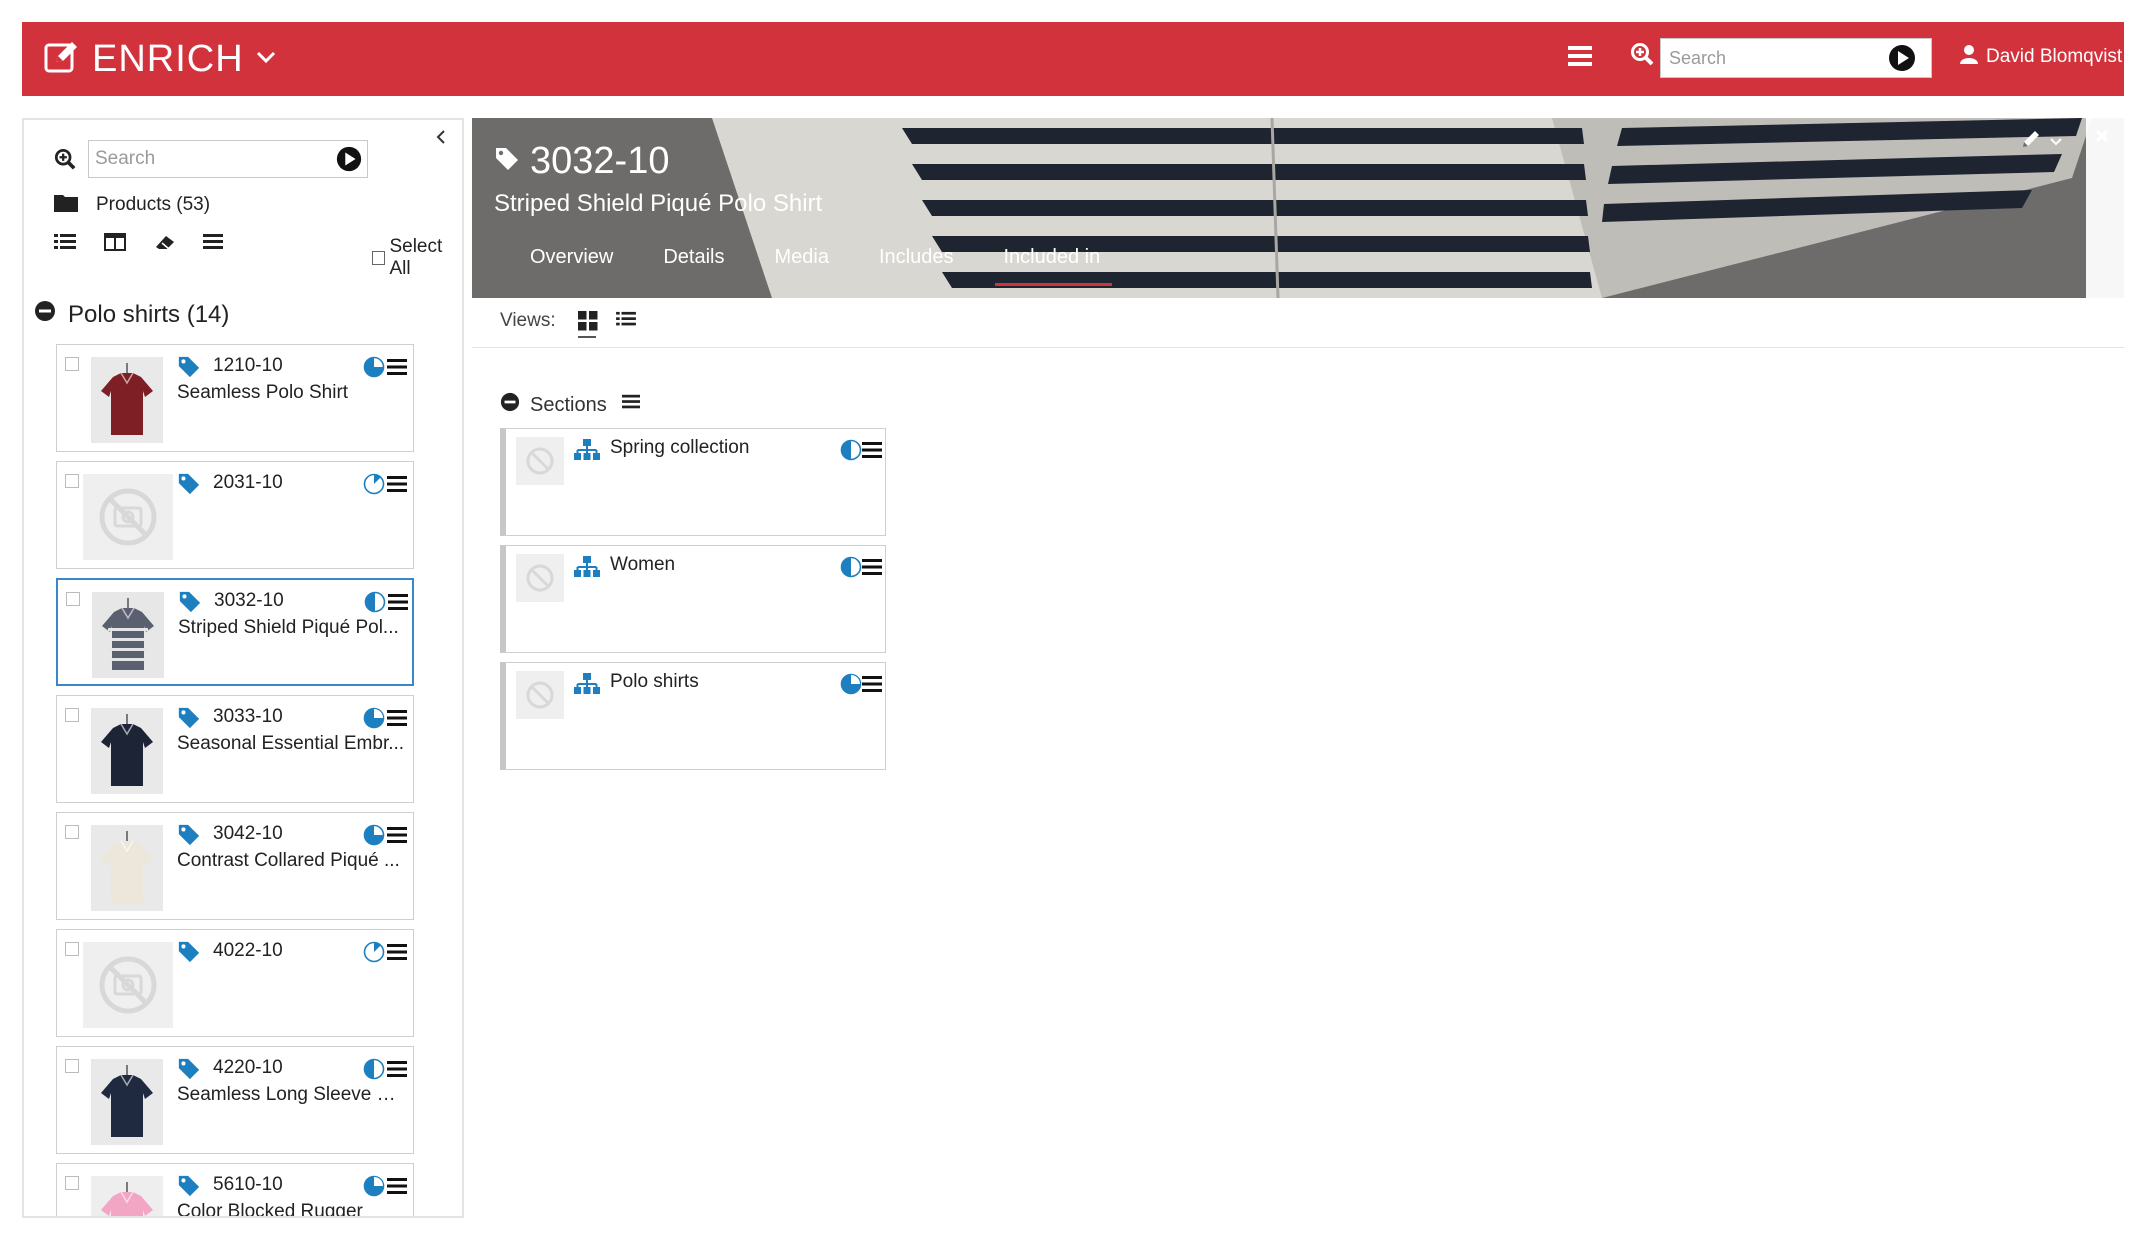 The height and width of the screenshot is (1245, 2142). What do you see at coordinates (2054, 56) in the screenshot?
I see `user-name: David Blomqvist` at bounding box center [2054, 56].